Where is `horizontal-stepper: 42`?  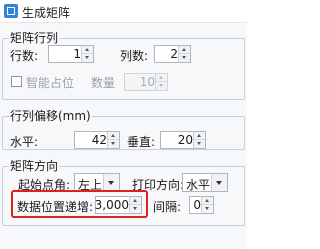 horizontal-stepper: 42 is located at coordinates (97, 140).